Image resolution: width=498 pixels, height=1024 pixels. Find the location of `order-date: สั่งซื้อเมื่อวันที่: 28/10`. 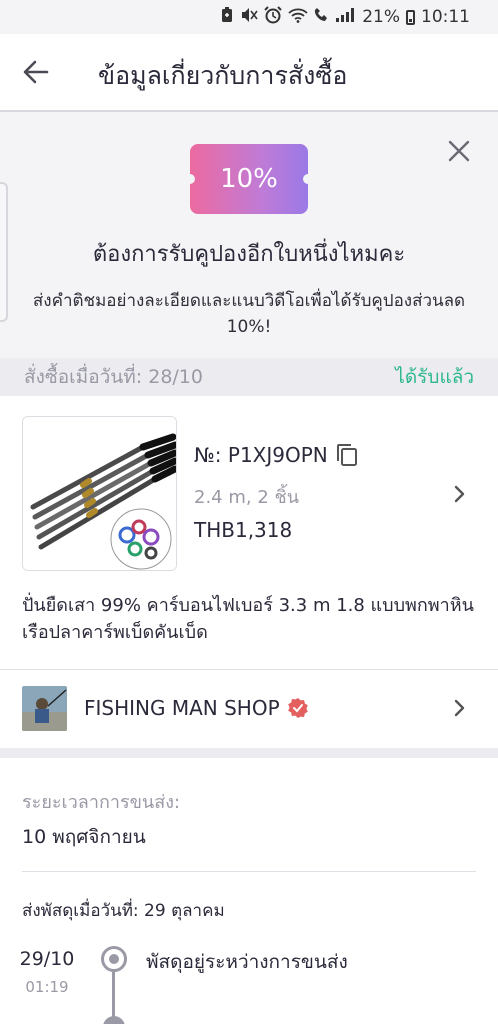

order-date: สั่งซื้อเมื่อวันที่: 28/10 is located at coordinates (113, 377).